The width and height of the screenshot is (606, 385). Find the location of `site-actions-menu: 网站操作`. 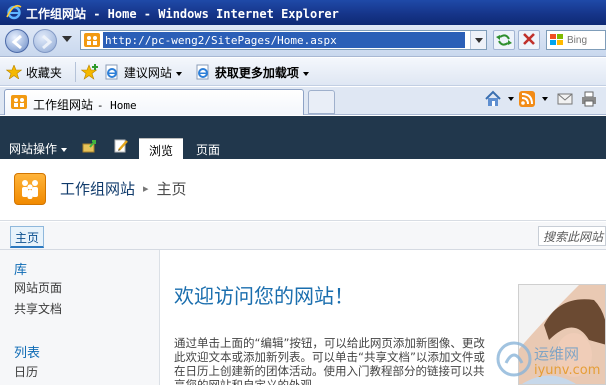

site-actions-menu: 网站操作 is located at coordinates (38, 148).